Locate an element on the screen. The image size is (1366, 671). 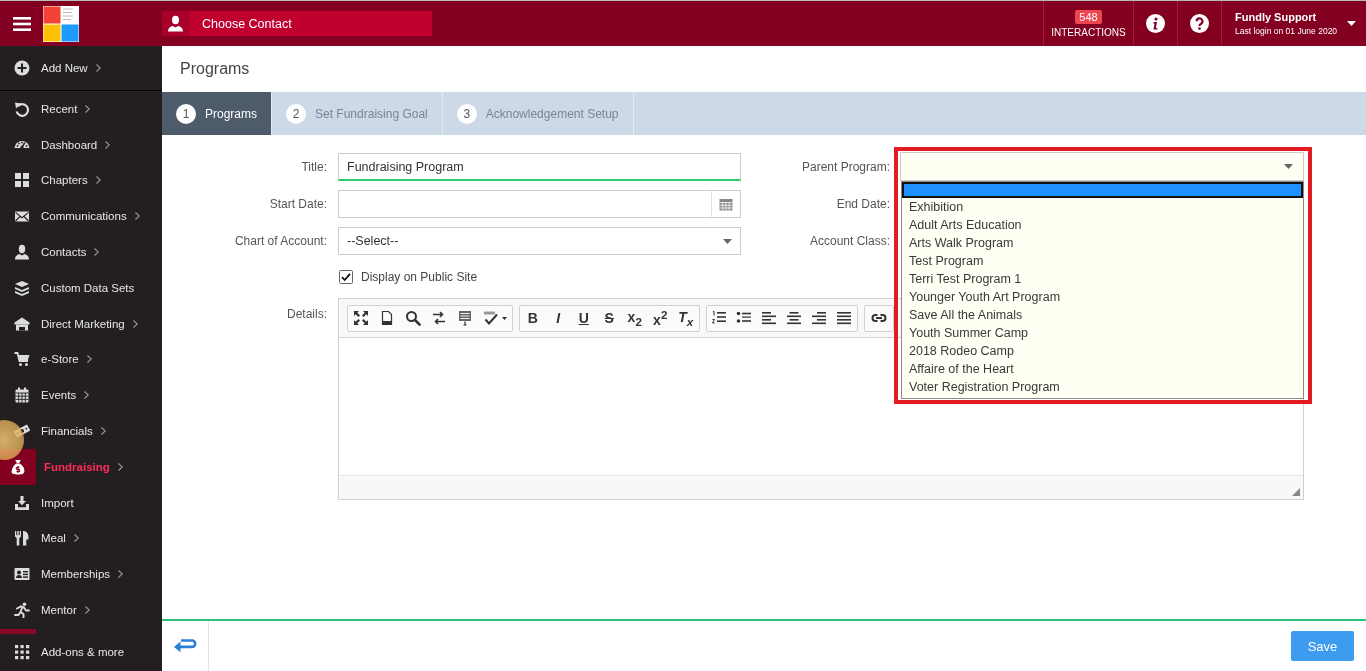
field-label: Parent Program: is located at coordinates (846, 167).